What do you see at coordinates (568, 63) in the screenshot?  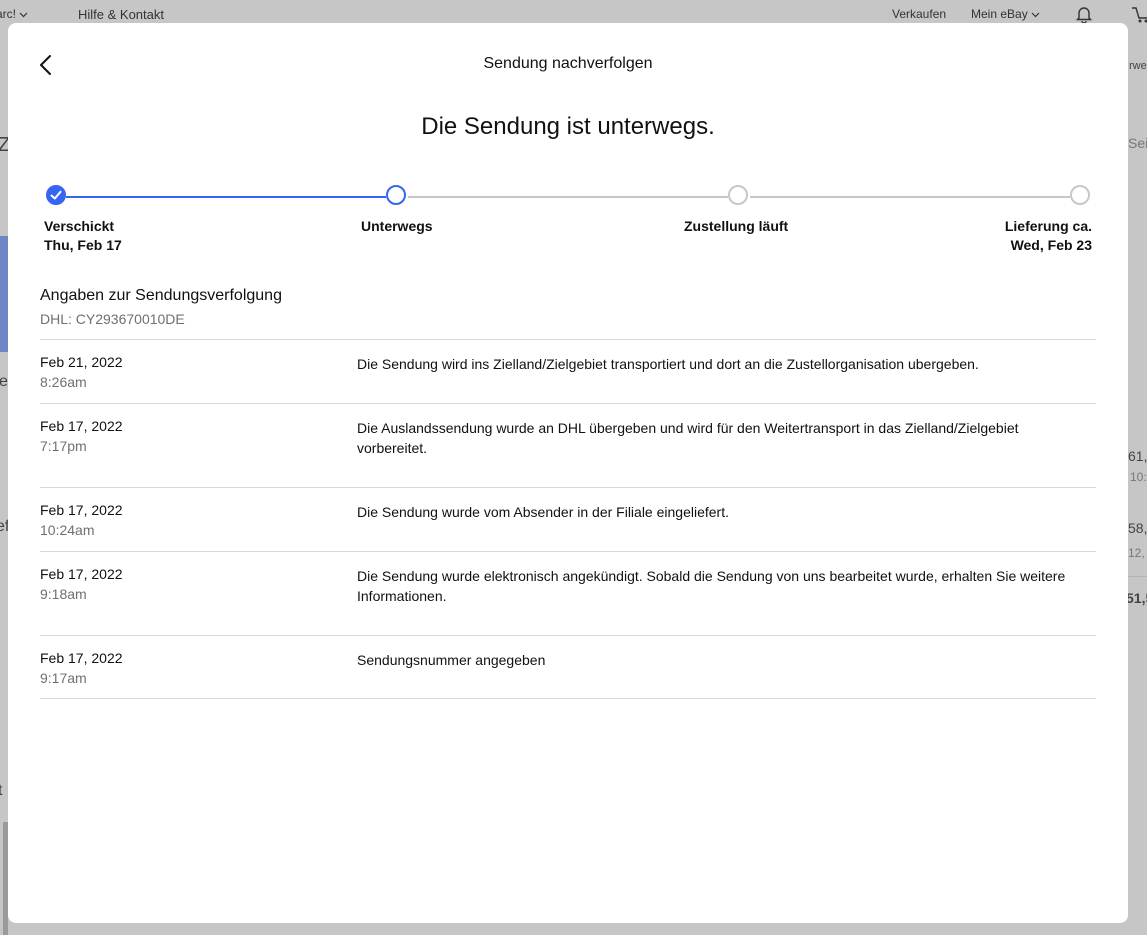 I see `dialog-title: Sendung nachverfolgen` at bounding box center [568, 63].